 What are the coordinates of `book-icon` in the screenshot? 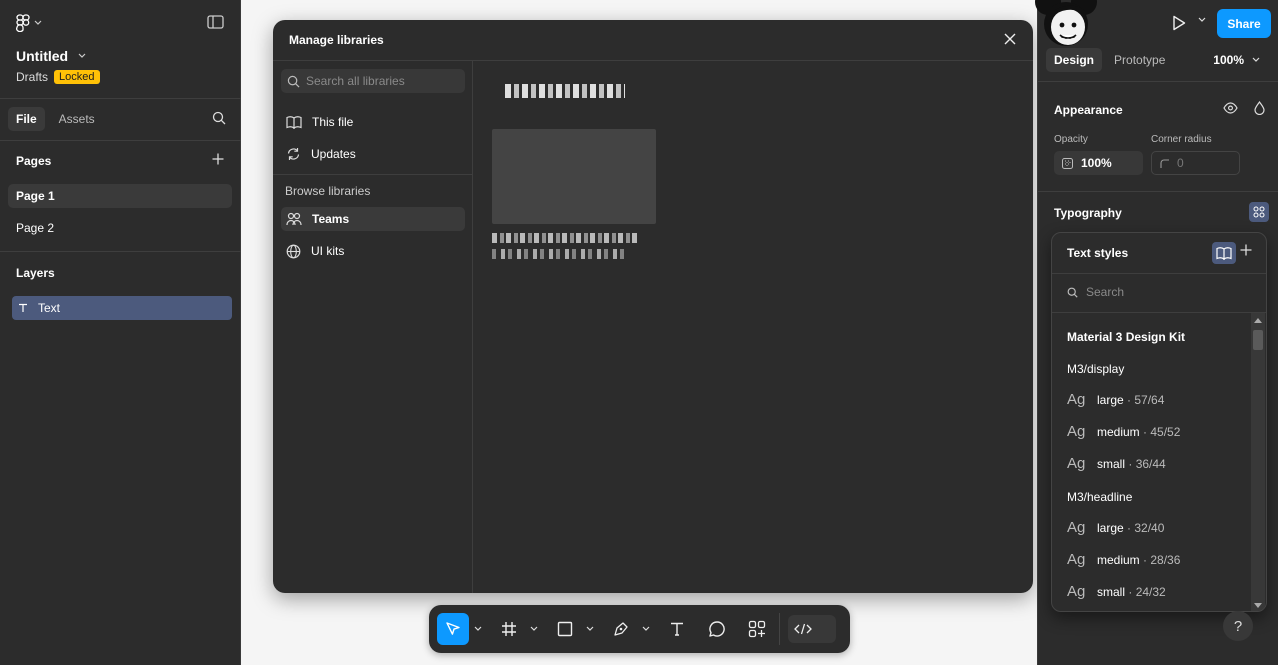 It's located at (1224, 253).